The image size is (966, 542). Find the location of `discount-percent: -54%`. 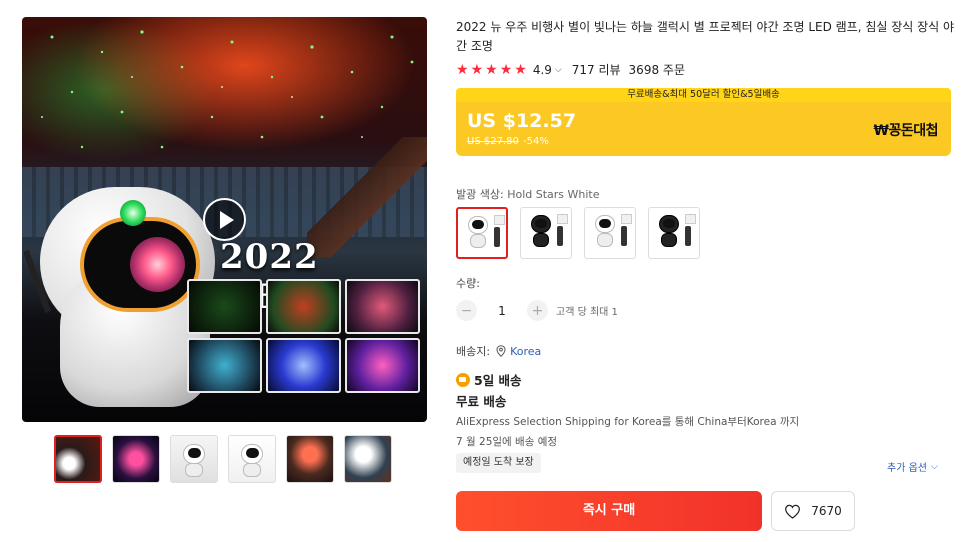

discount-percent: -54% is located at coordinates (536, 141).